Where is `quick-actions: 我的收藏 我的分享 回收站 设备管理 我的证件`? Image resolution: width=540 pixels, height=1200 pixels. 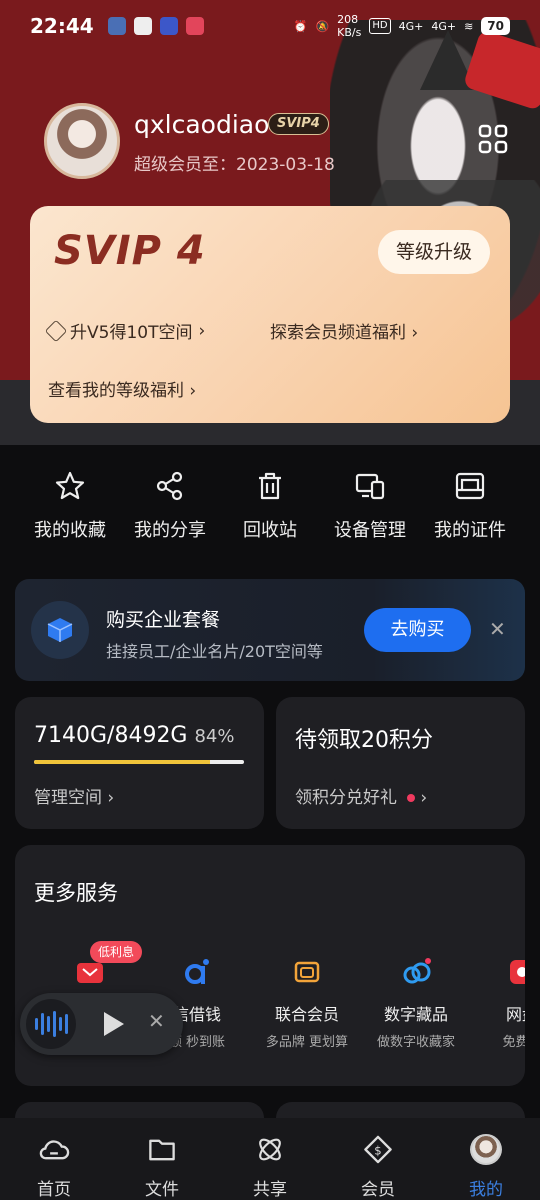 quick-actions: 我的收藏 我的分享 回收站 设备管理 我的证件 is located at coordinates (270, 510).